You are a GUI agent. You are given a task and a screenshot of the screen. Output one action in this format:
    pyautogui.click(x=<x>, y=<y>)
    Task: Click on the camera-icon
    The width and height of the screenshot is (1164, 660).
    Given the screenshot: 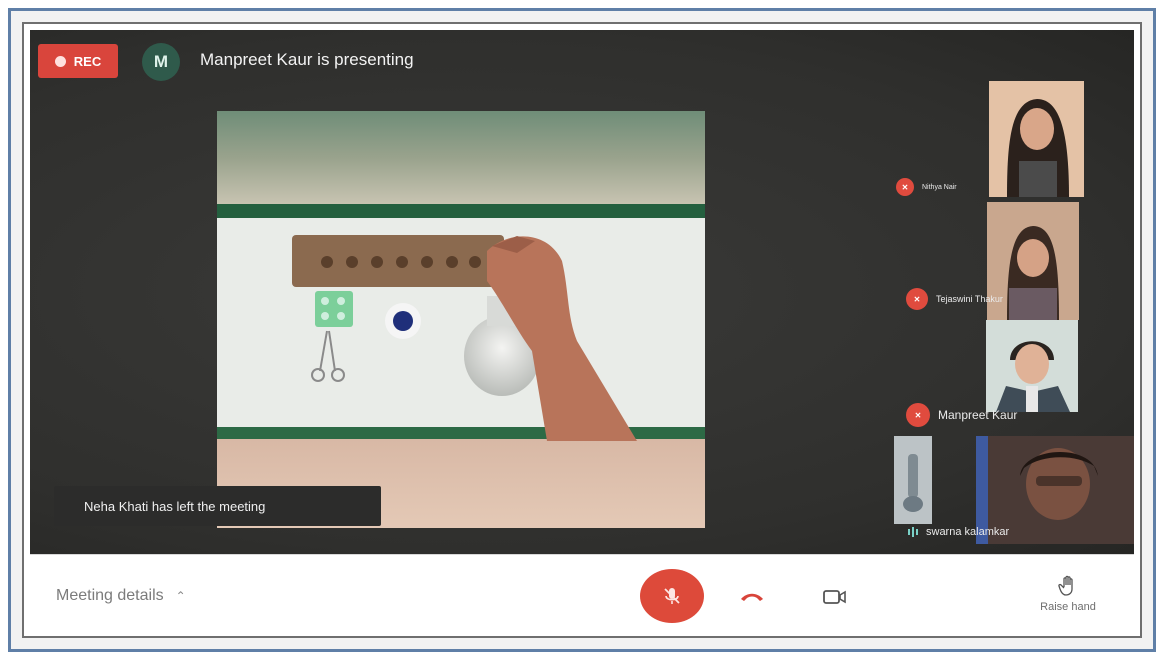 What is the action you would take?
    pyautogui.click(x=834, y=597)
    